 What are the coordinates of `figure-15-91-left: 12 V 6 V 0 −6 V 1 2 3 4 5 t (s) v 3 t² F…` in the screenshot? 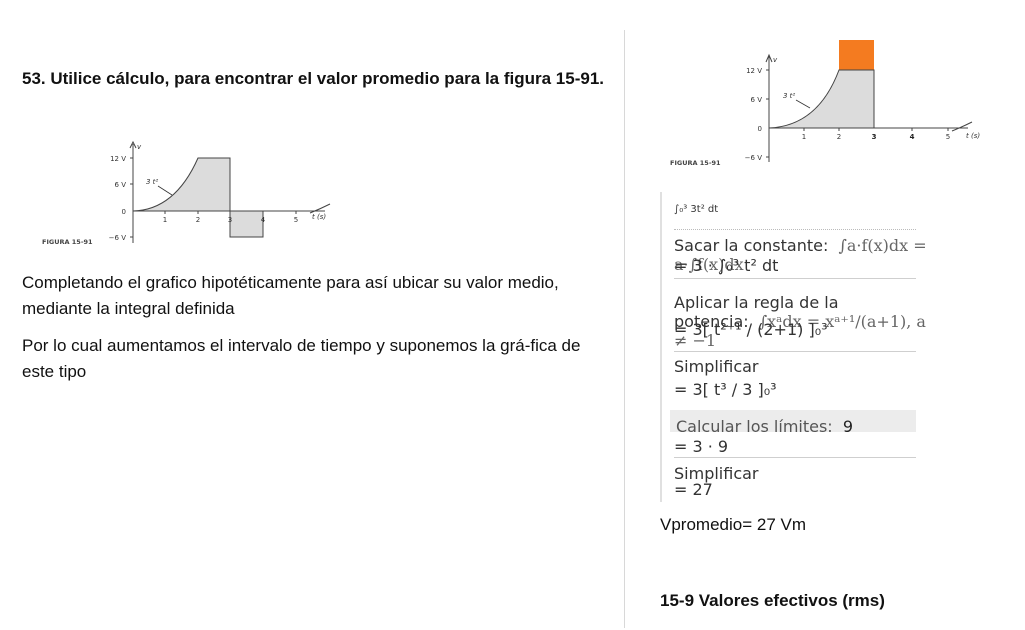 It's located at (186, 193).